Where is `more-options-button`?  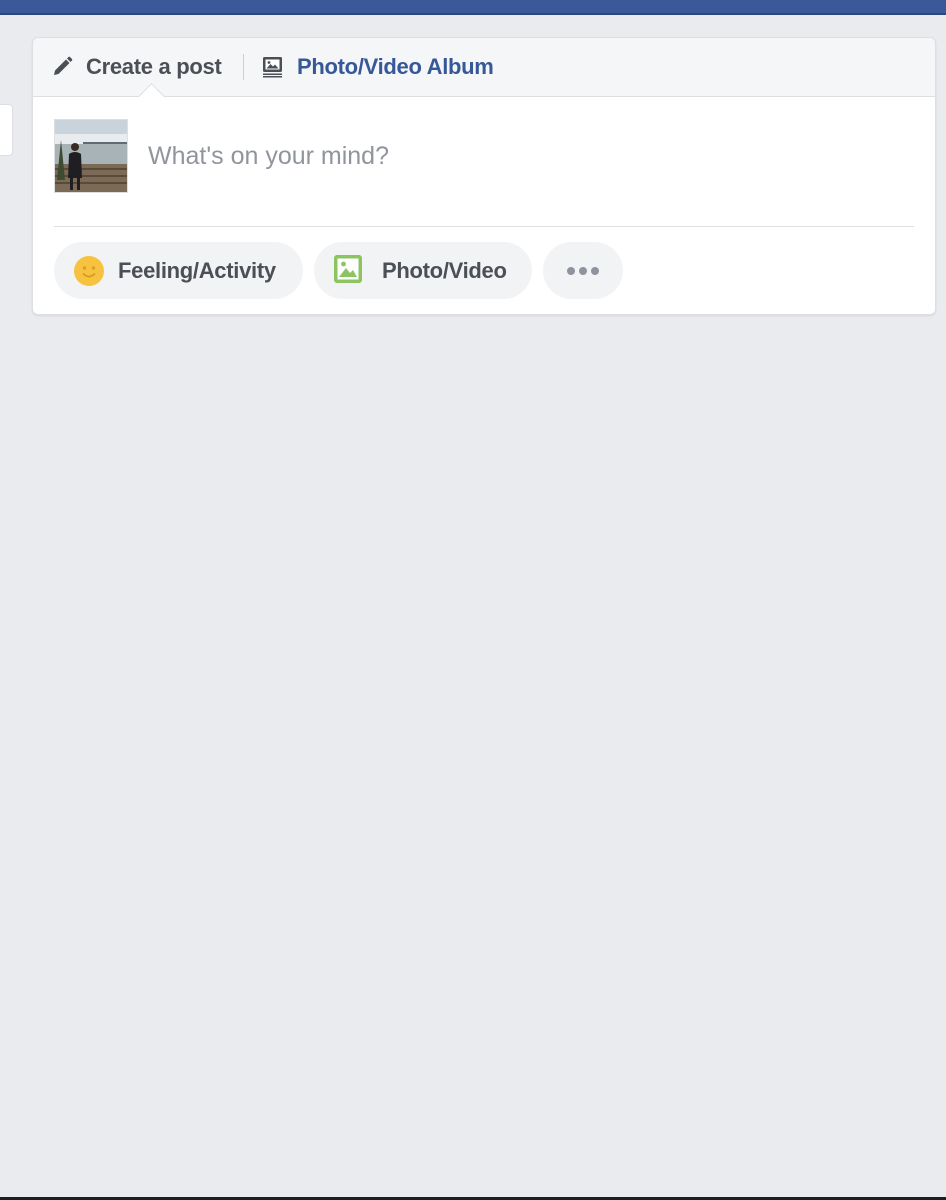 more-options-button is located at coordinates (583, 270).